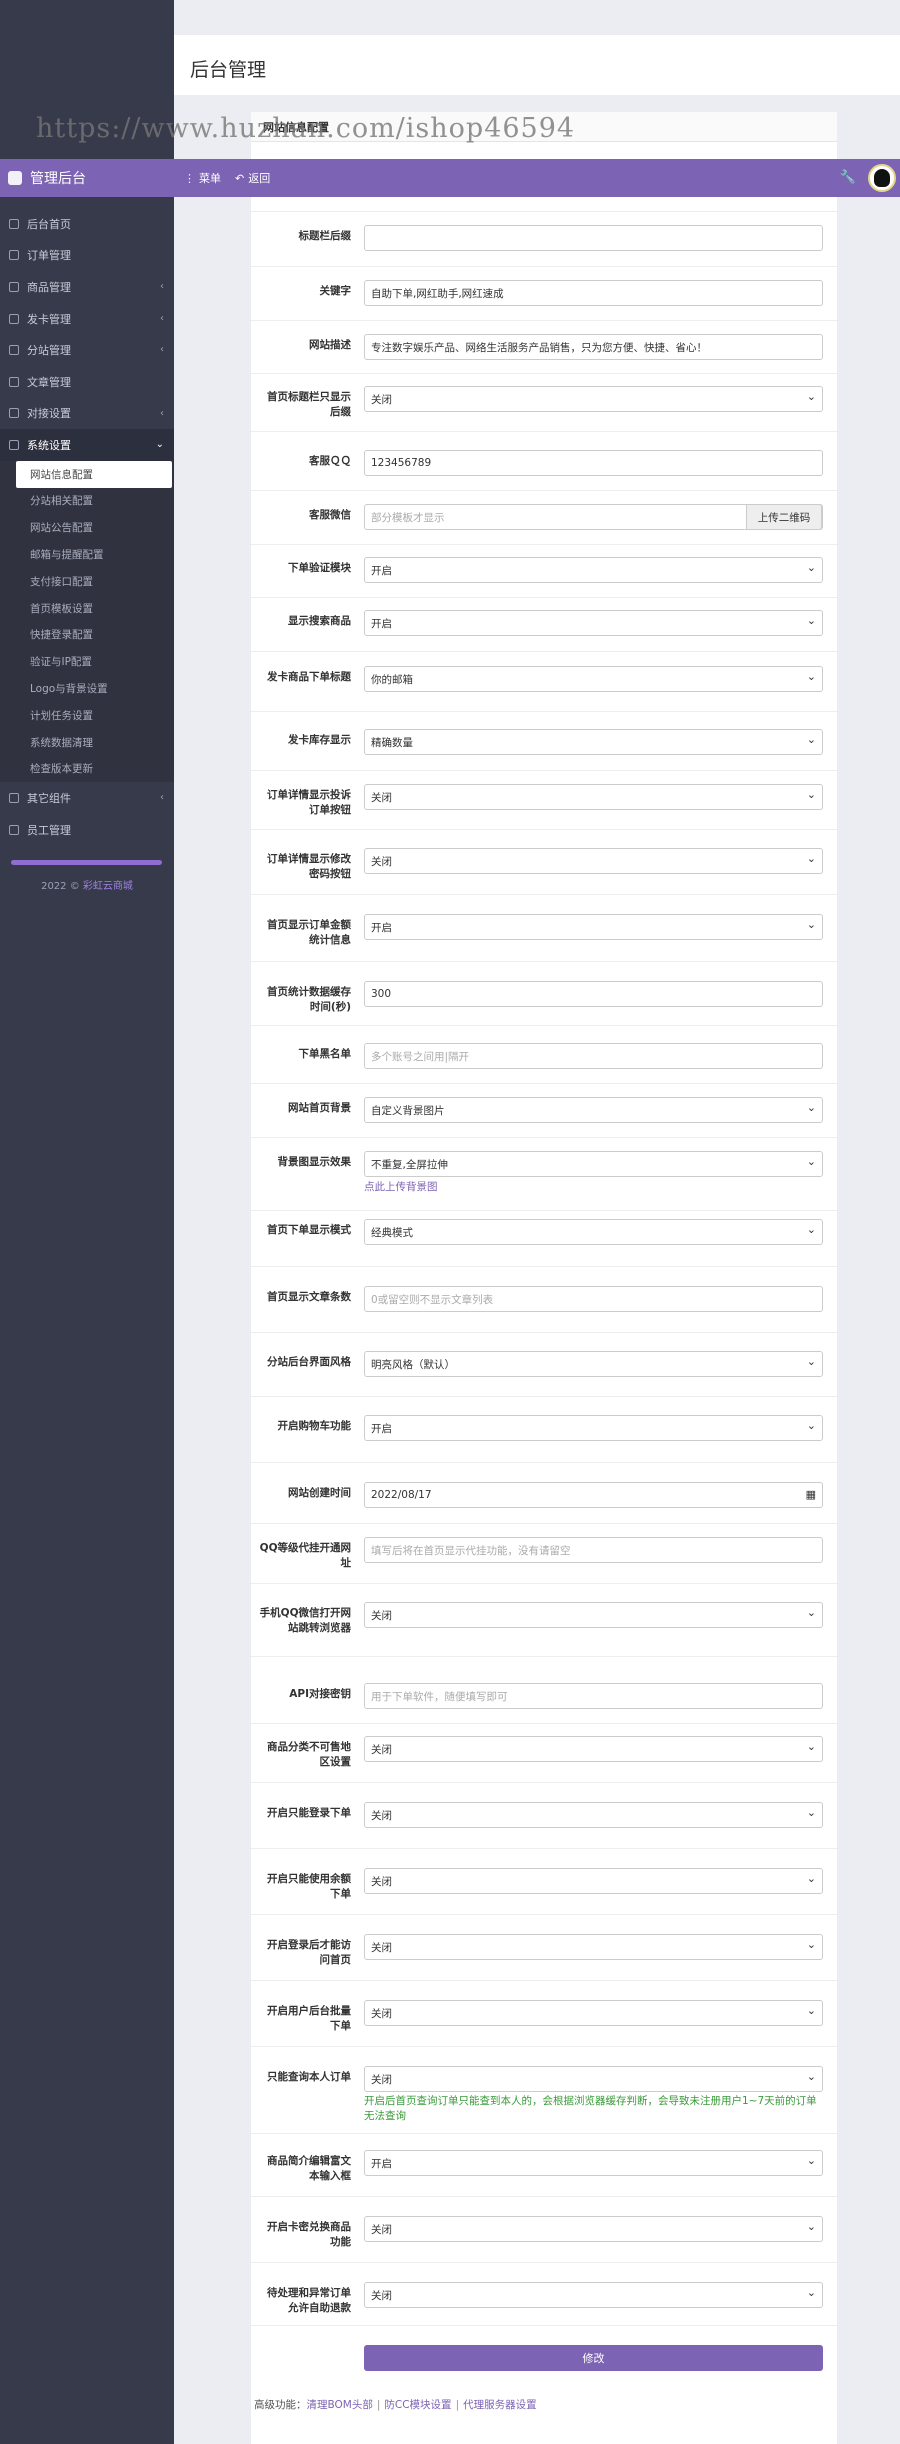 The image size is (900, 2444). I want to click on sidebar-subitem: 网站信息配置, so click(94, 474).